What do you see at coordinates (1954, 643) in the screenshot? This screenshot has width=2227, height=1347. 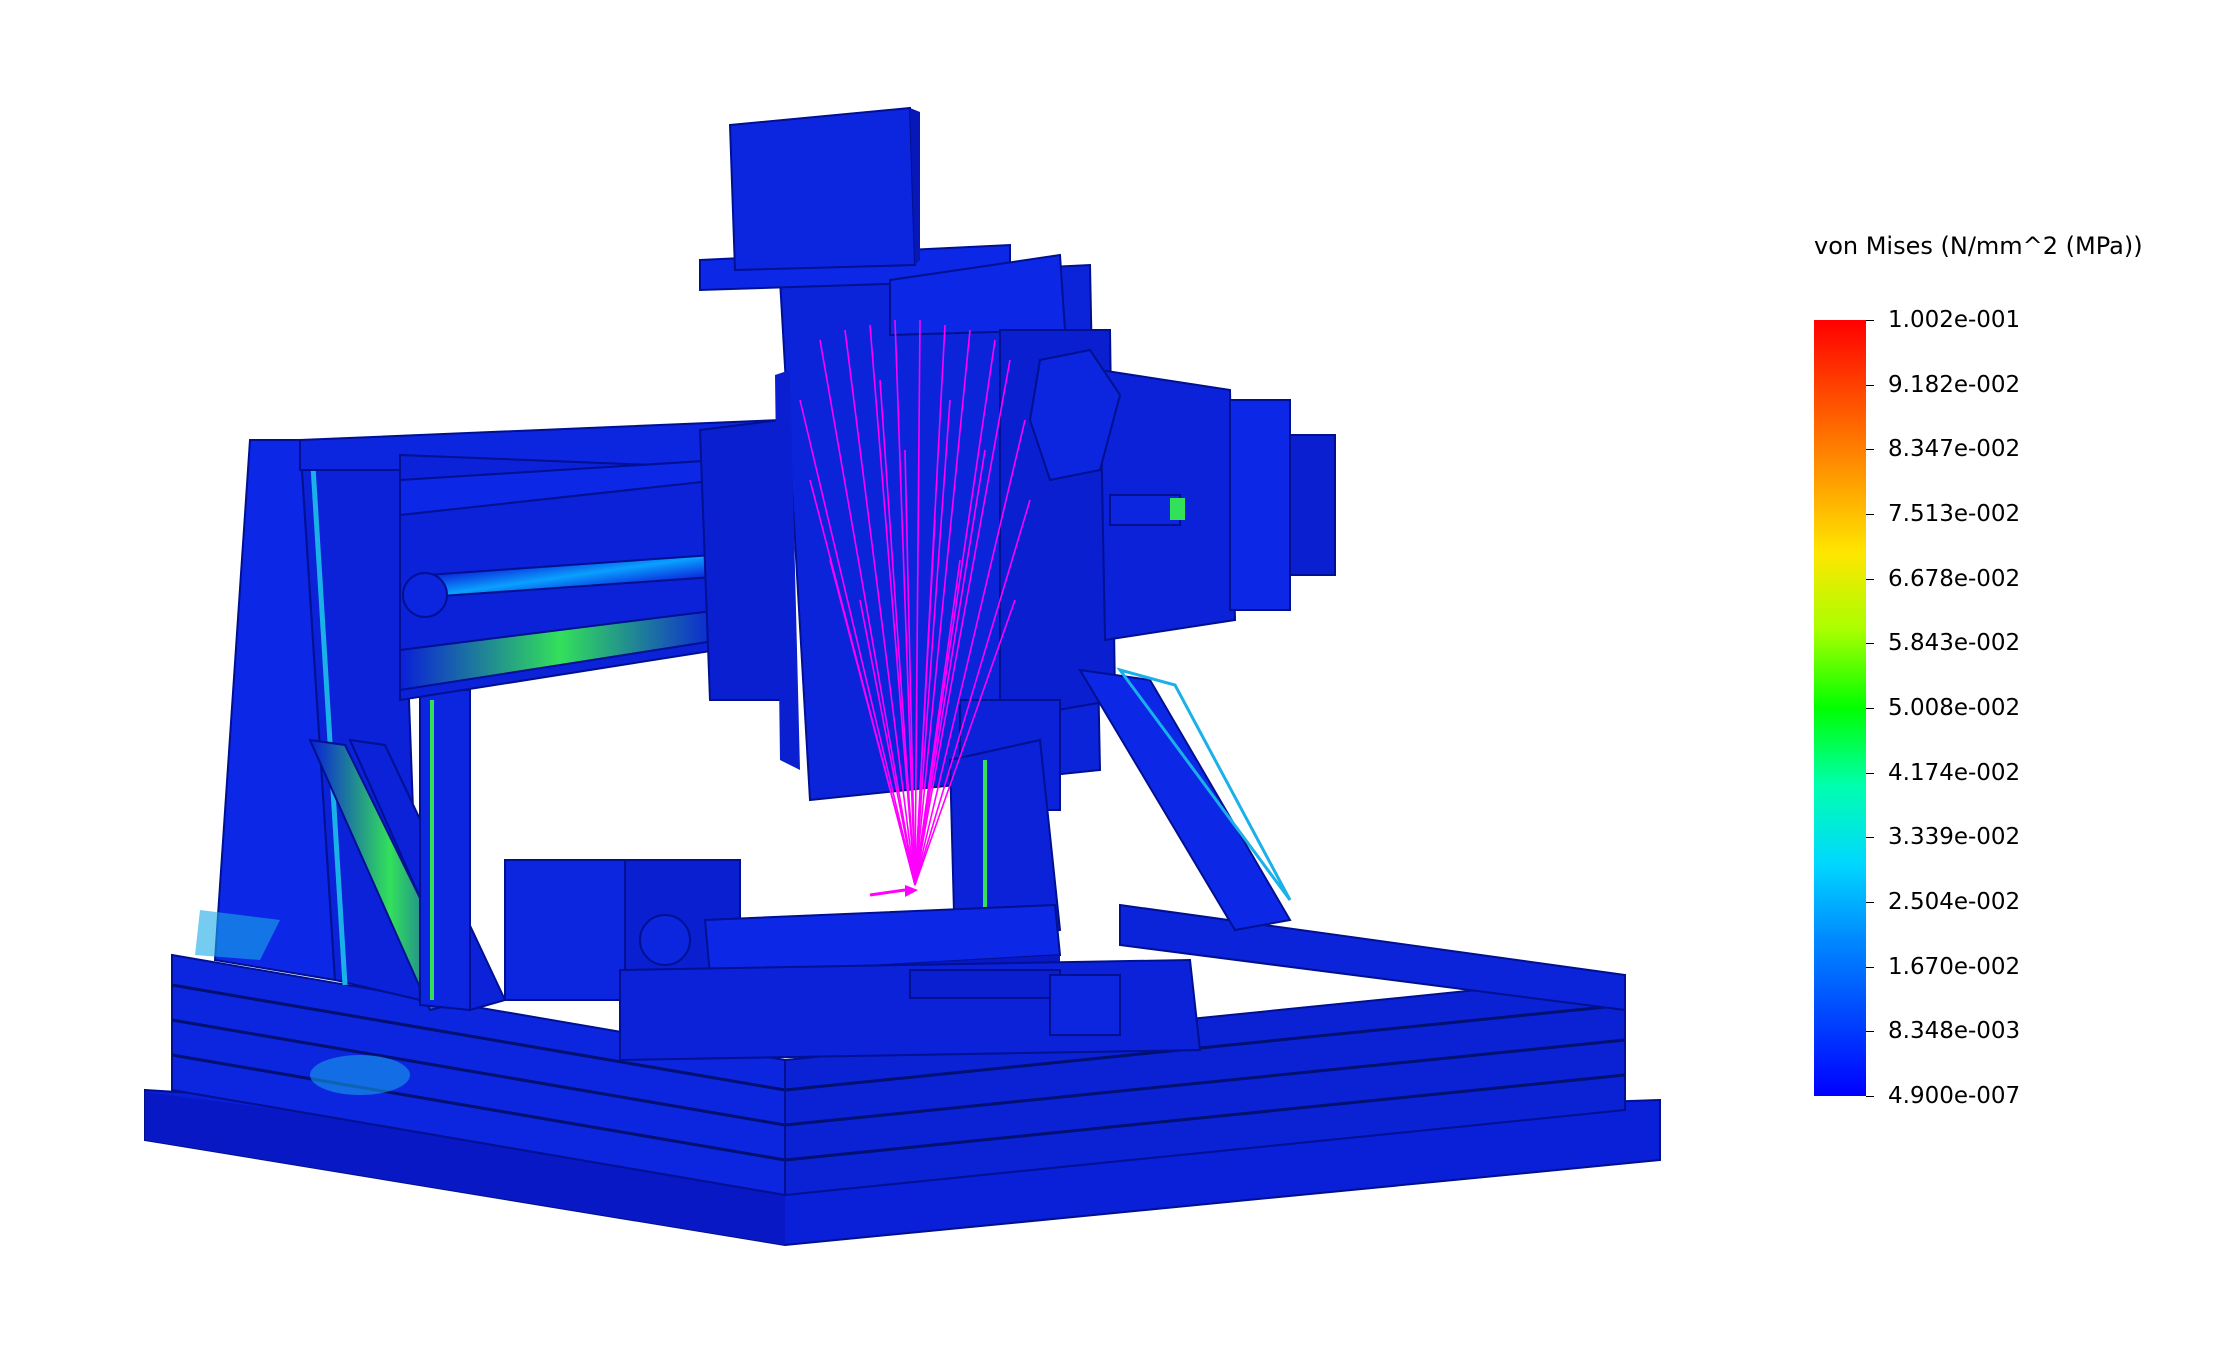 I see `legend-tick-label: 5.843e-002` at bounding box center [1954, 643].